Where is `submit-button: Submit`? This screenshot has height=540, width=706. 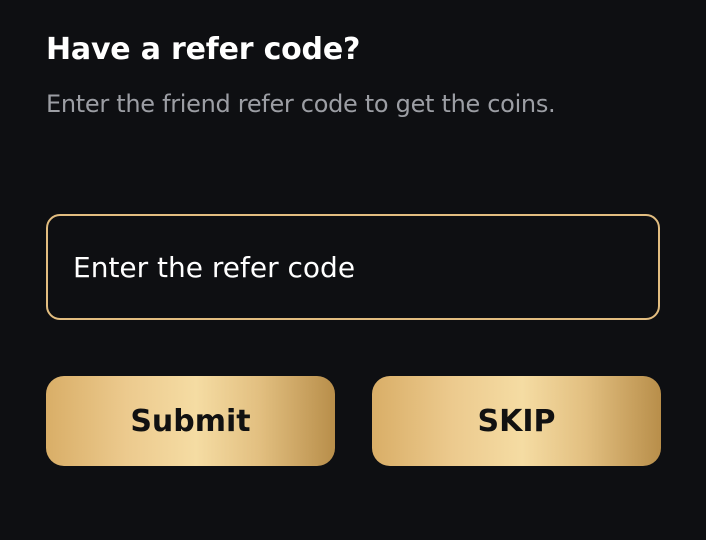 submit-button: Submit is located at coordinates (190, 421).